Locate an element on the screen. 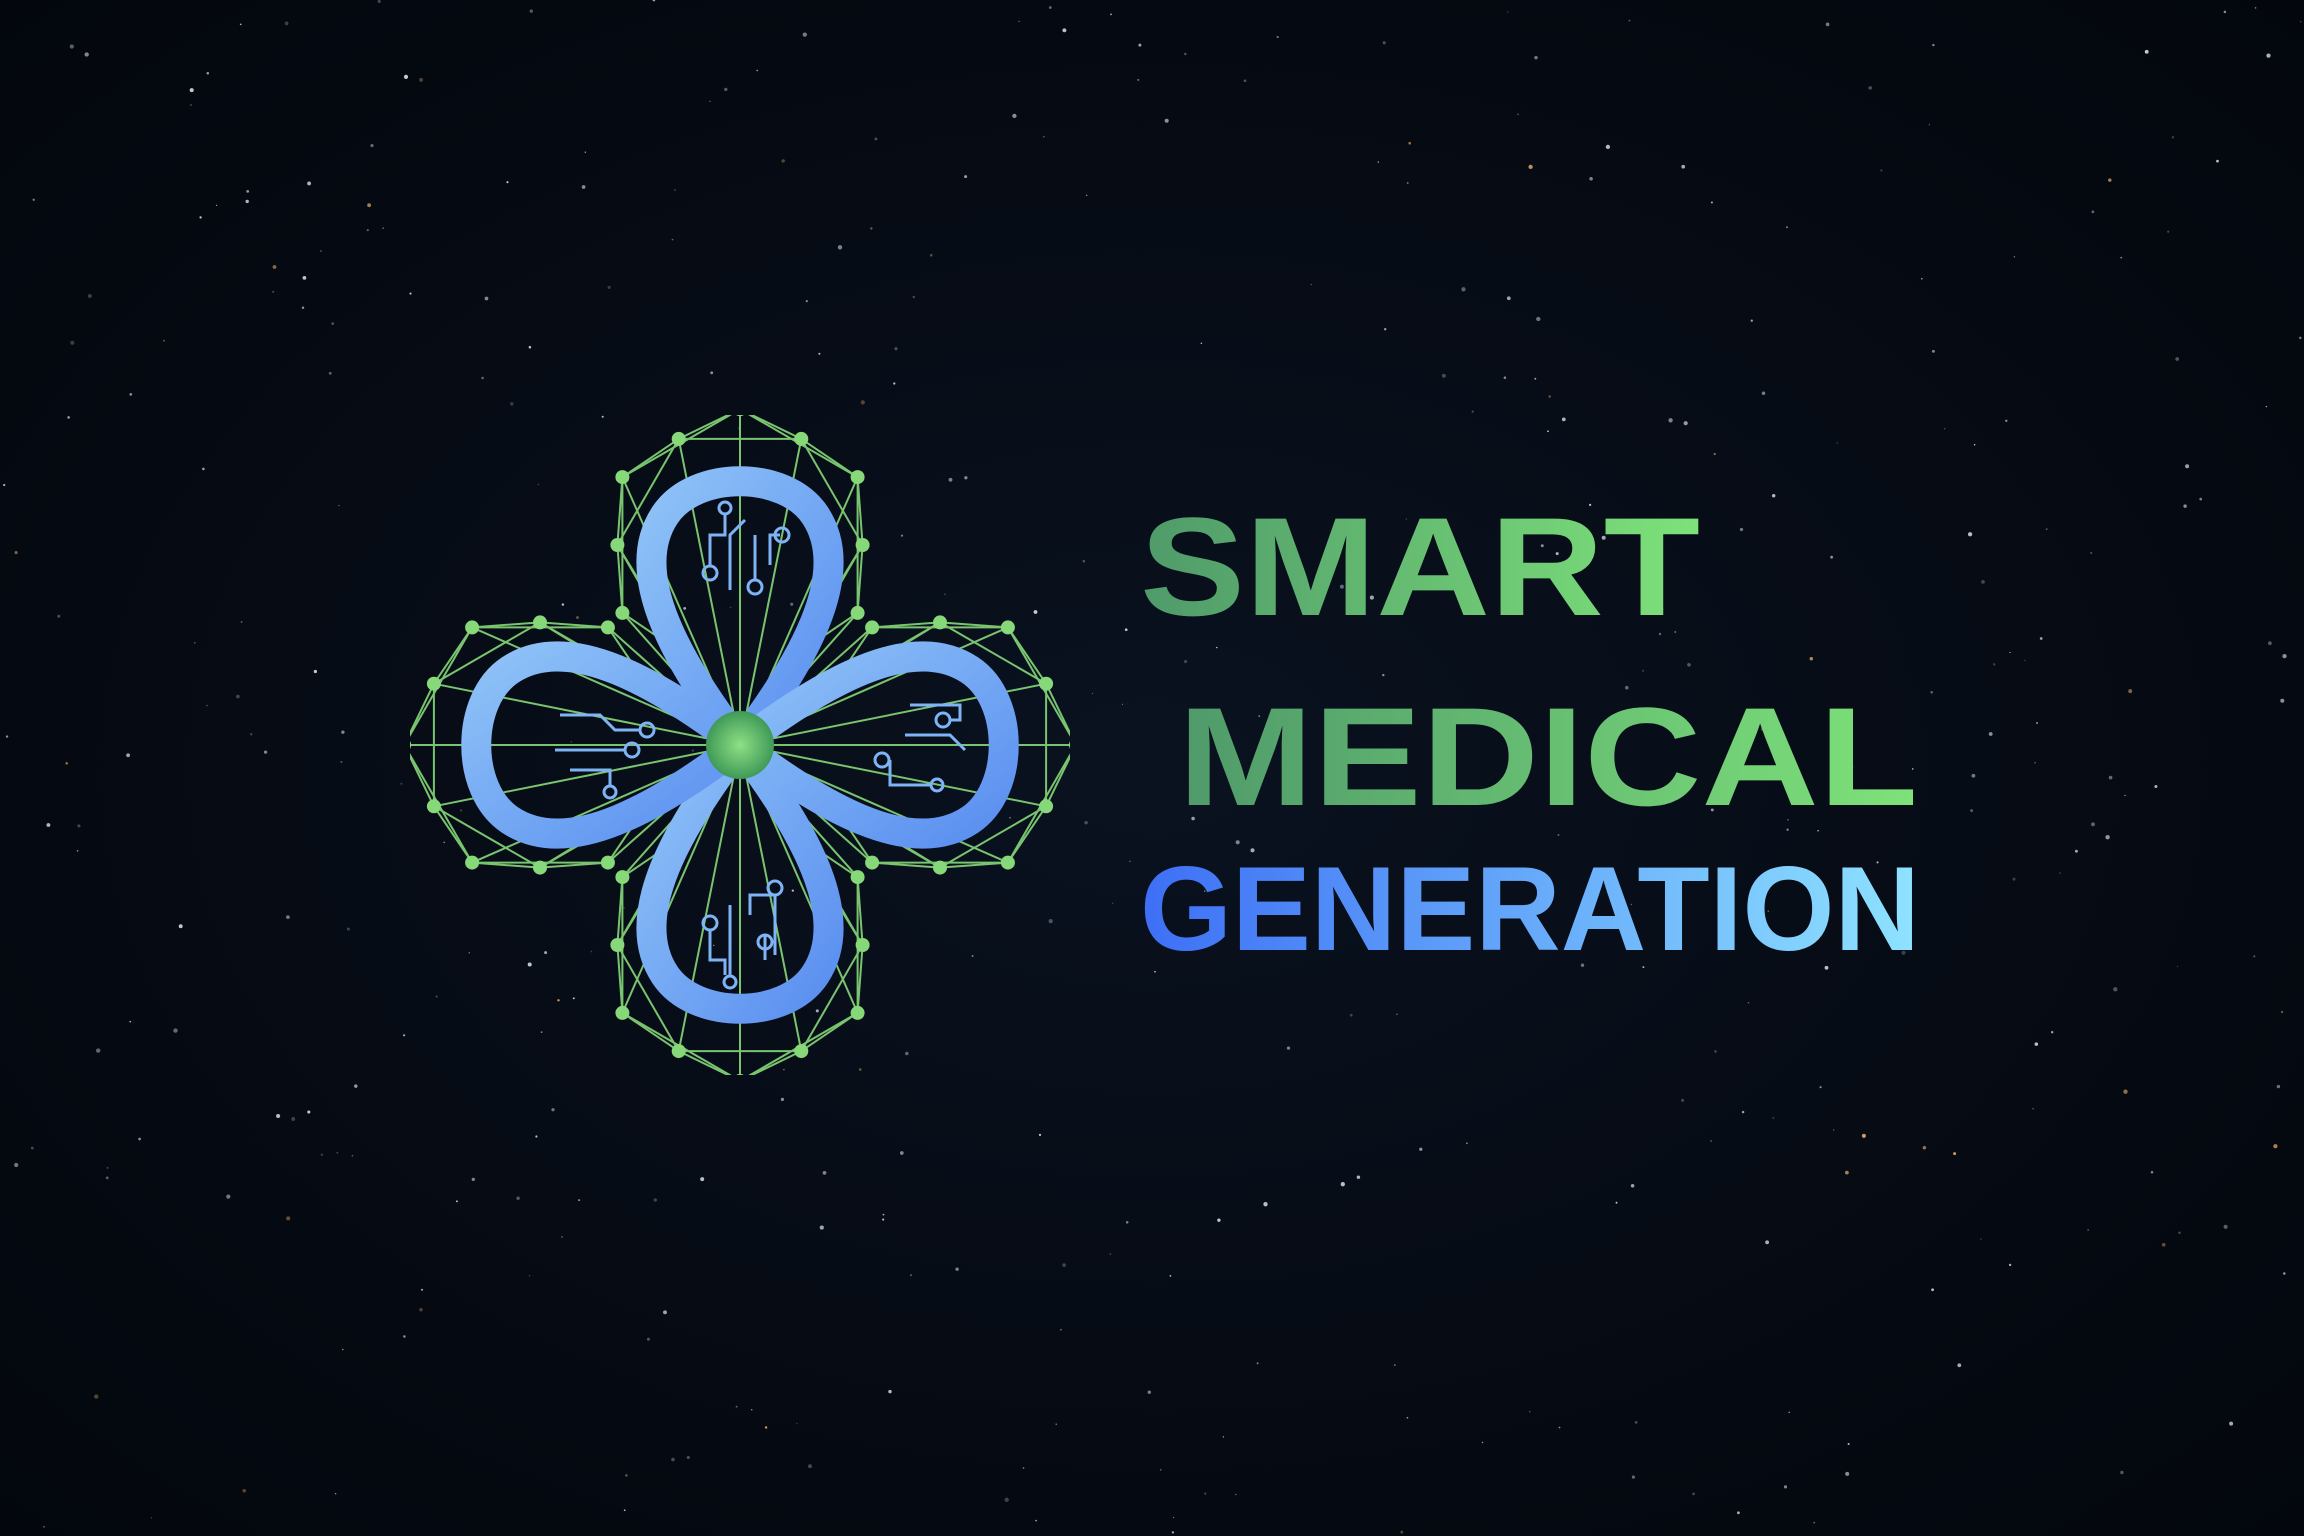  logo-text-smart: SMART is located at coordinates (1420, 575).